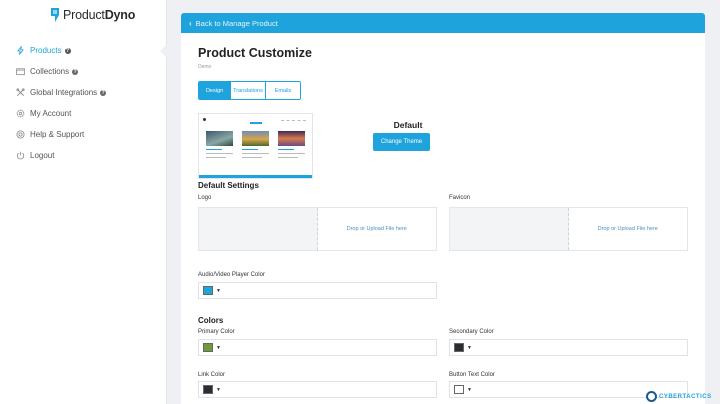  What do you see at coordinates (55, 15) in the screenshot?
I see `brand-logo-icon` at bounding box center [55, 15].